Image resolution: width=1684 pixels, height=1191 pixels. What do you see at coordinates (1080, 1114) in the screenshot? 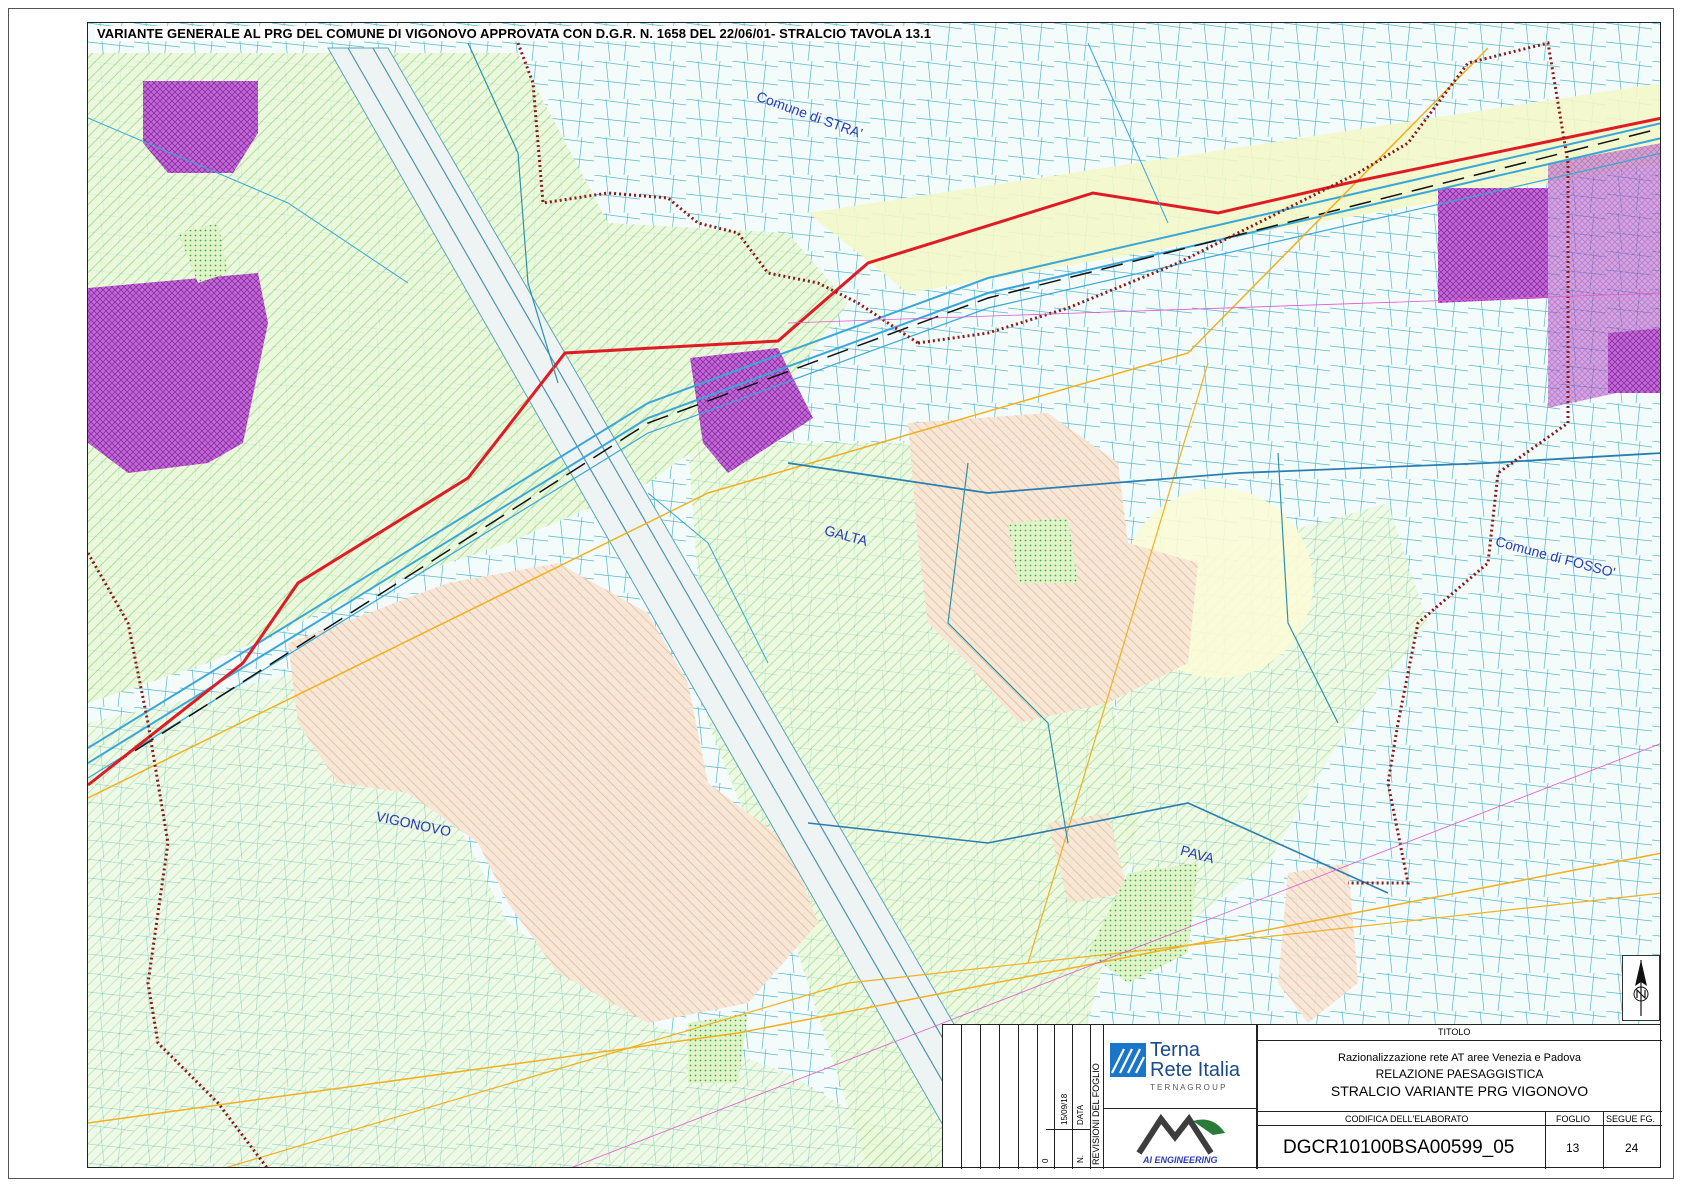
I see `revision-col-data: DATA` at bounding box center [1080, 1114].